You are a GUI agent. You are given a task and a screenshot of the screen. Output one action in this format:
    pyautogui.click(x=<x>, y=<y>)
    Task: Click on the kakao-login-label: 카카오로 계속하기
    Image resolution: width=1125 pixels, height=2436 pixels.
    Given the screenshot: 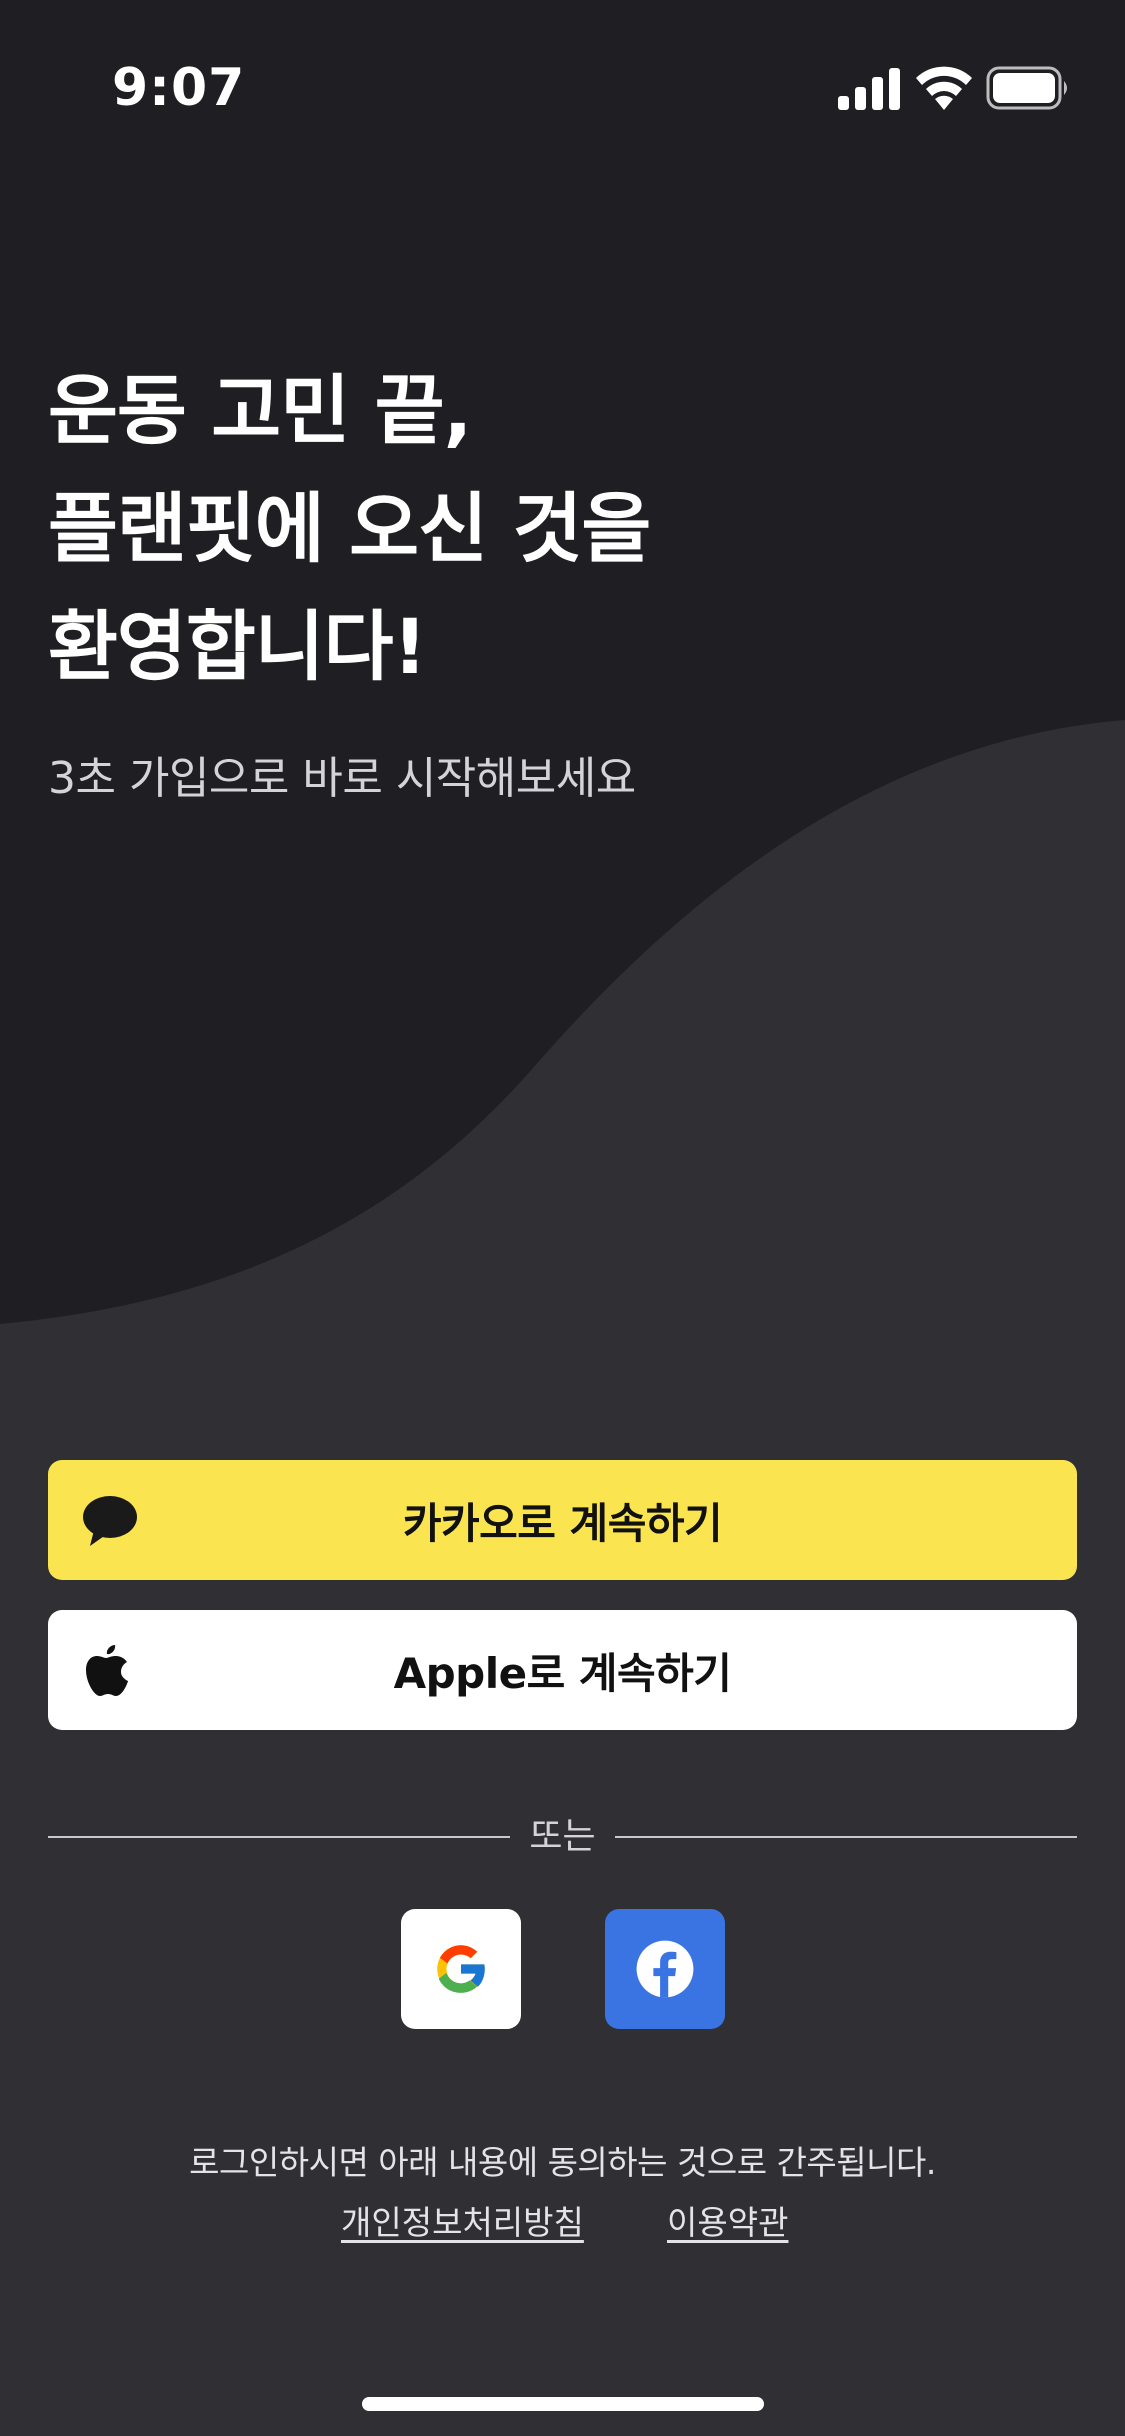 What is the action you would take?
    pyautogui.click(x=562, y=1523)
    